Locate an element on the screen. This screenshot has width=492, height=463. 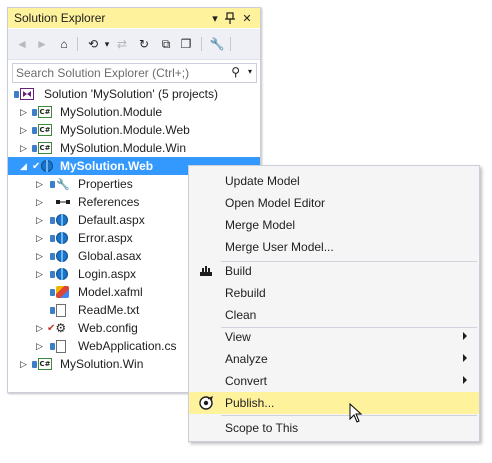
close-icon: ✕ is located at coordinates (247, 18).